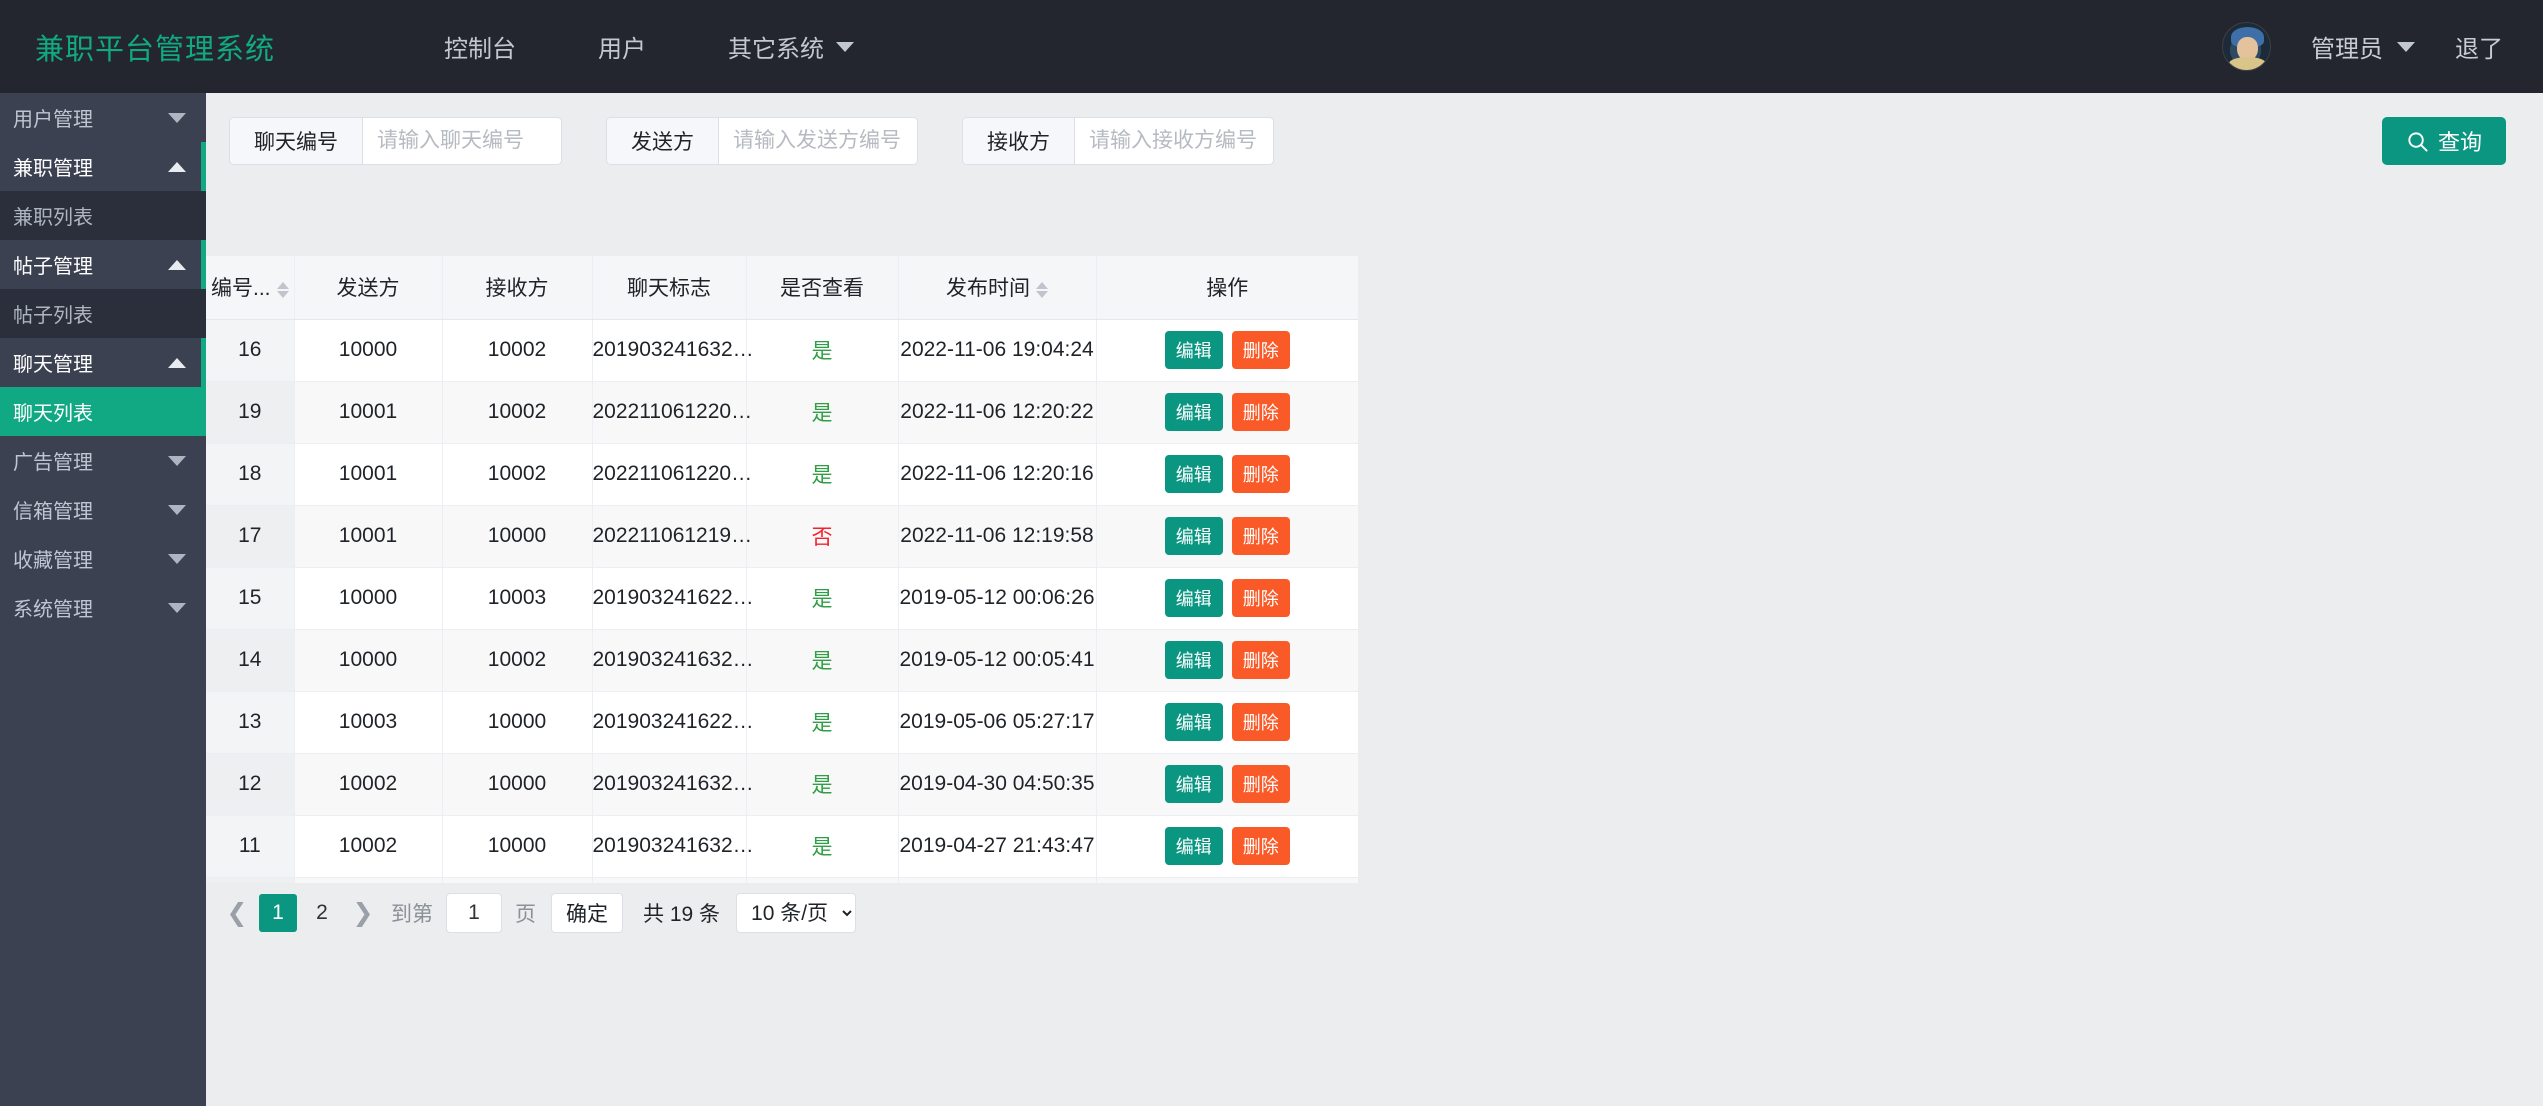 The image size is (2543, 1106). I want to click on column-header-sender: 发送方, so click(368, 288).